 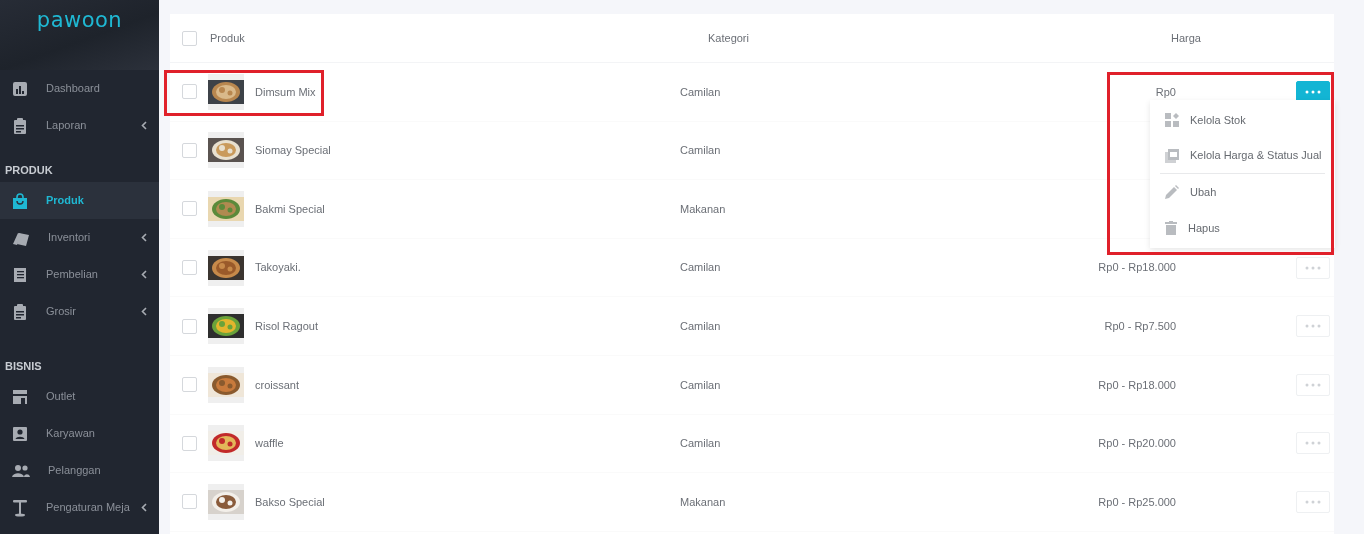 What do you see at coordinates (1171, 228) in the screenshot?
I see `trash-icon` at bounding box center [1171, 228].